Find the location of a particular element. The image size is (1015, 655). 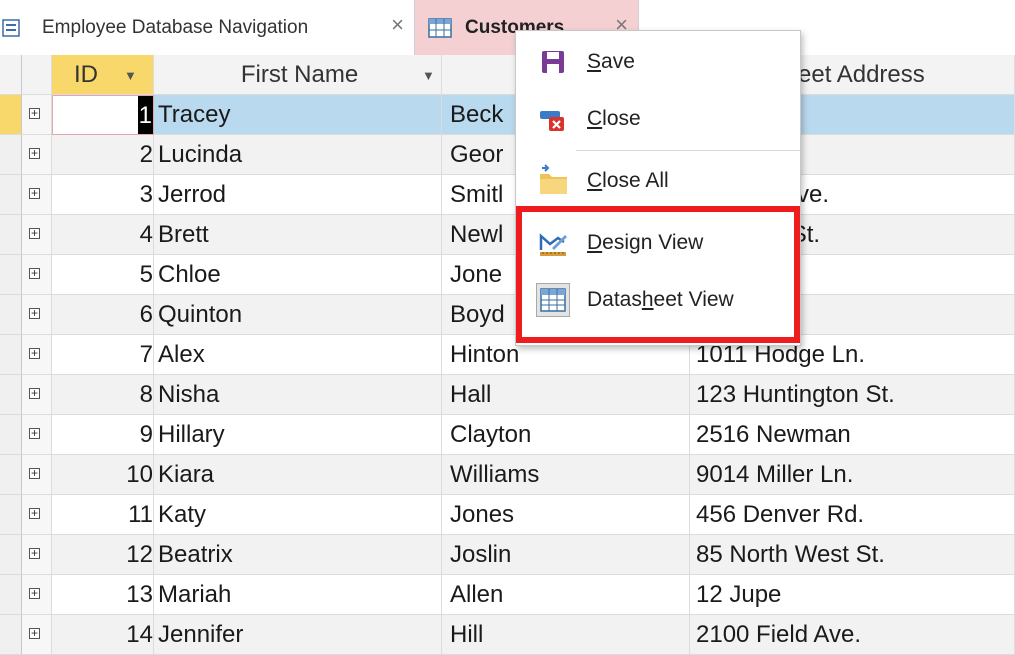

menu-item-save: Save is located at coordinates (658, 62).